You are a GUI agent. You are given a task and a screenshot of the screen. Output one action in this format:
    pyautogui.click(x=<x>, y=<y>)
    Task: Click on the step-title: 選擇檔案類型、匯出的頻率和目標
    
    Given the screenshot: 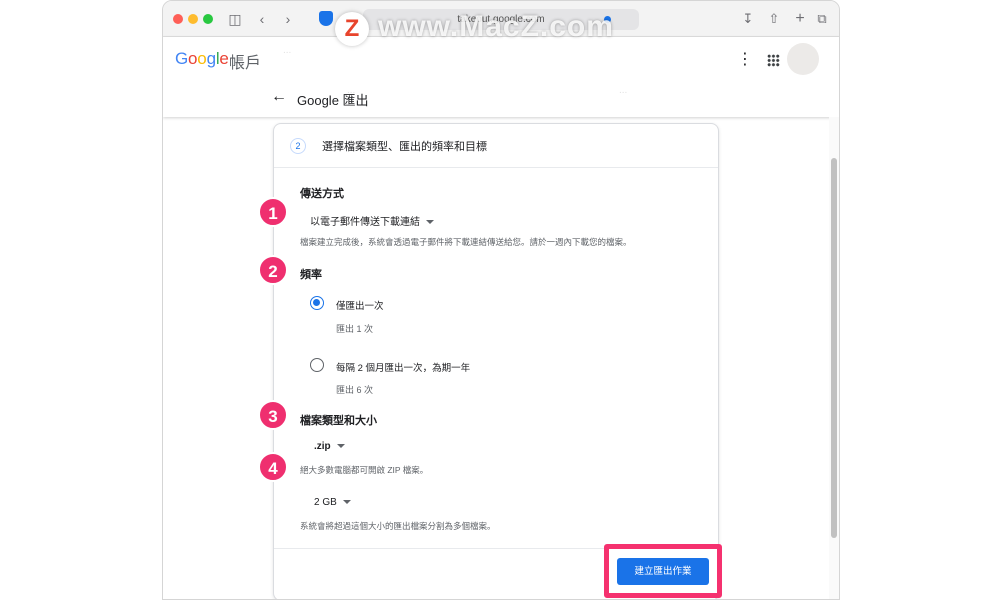 What is the action you would take?
    pyautogui.click(x=404, y=147)
    